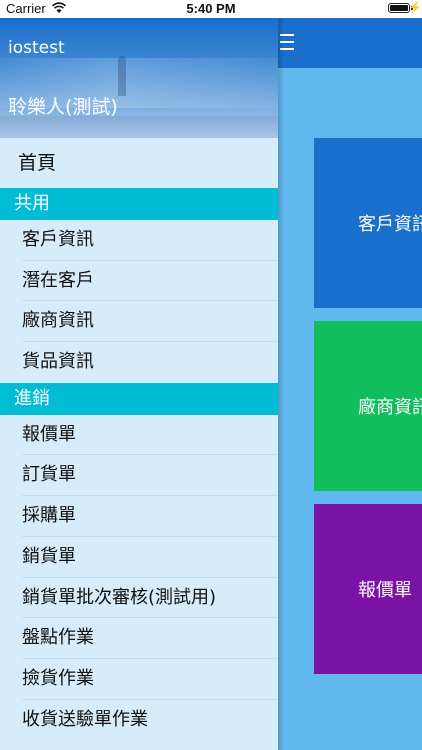  Describe the element at coordinates (36, 48) in the screenshot. I see `app-name: iostest` at that location.